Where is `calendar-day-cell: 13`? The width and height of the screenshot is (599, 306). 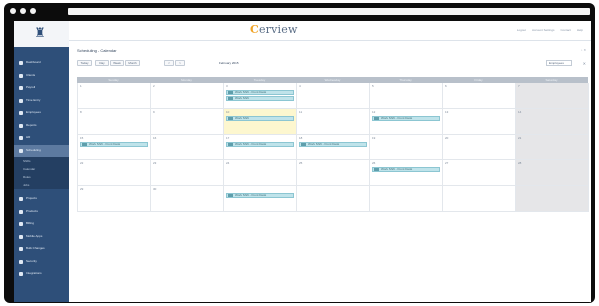 calendar-day-cell: 13 is located at coordinates (479, 121).